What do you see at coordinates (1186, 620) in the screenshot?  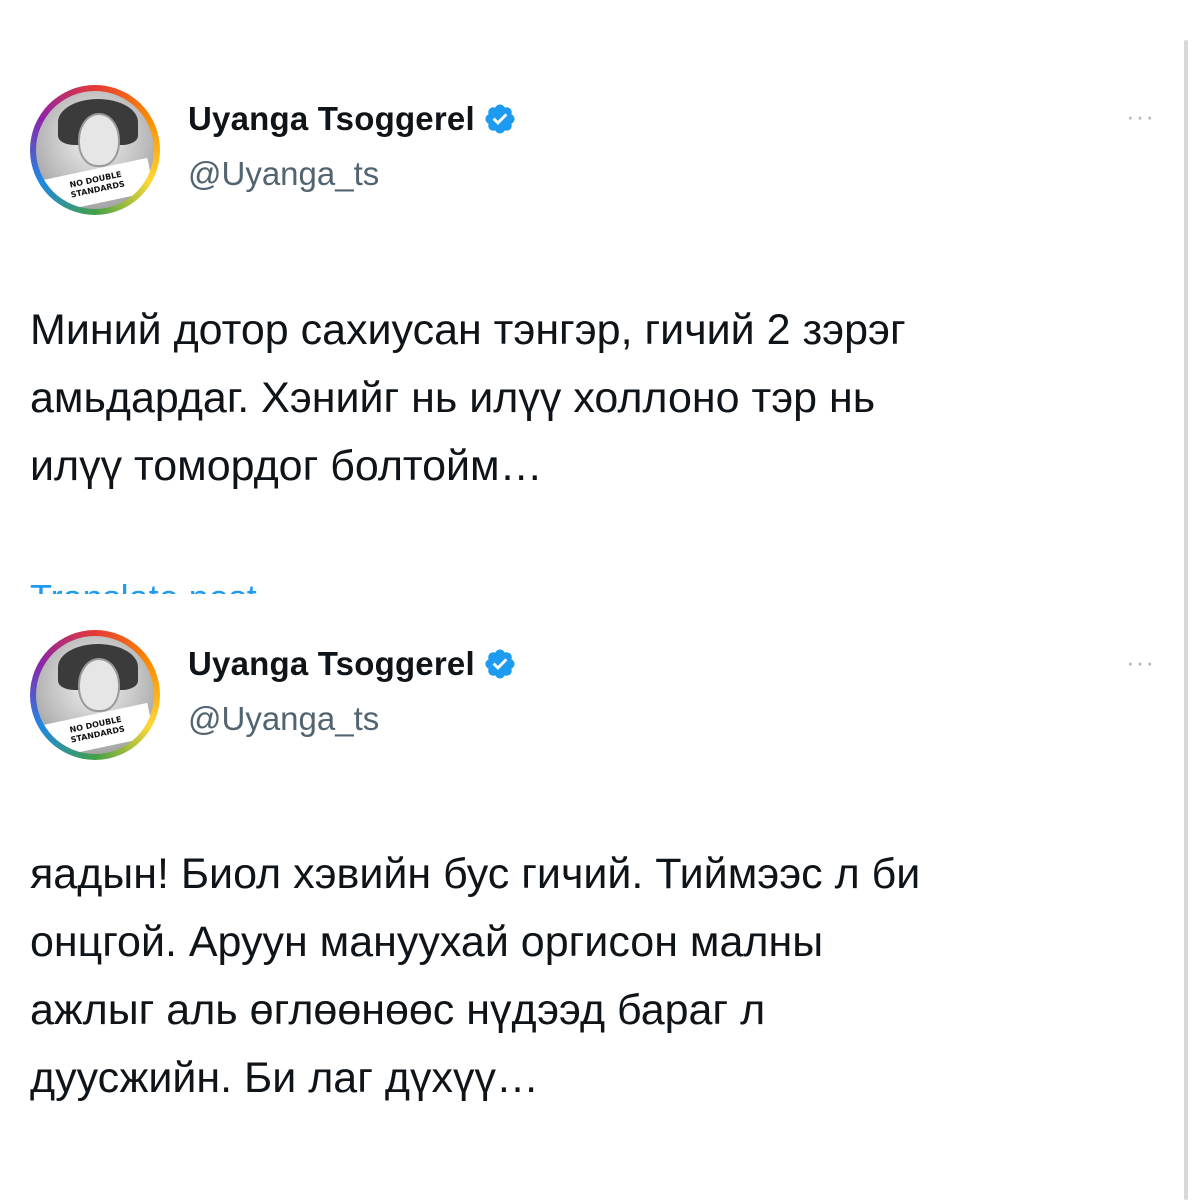 I see `scrollbar` at bounding box center [1186, 620].